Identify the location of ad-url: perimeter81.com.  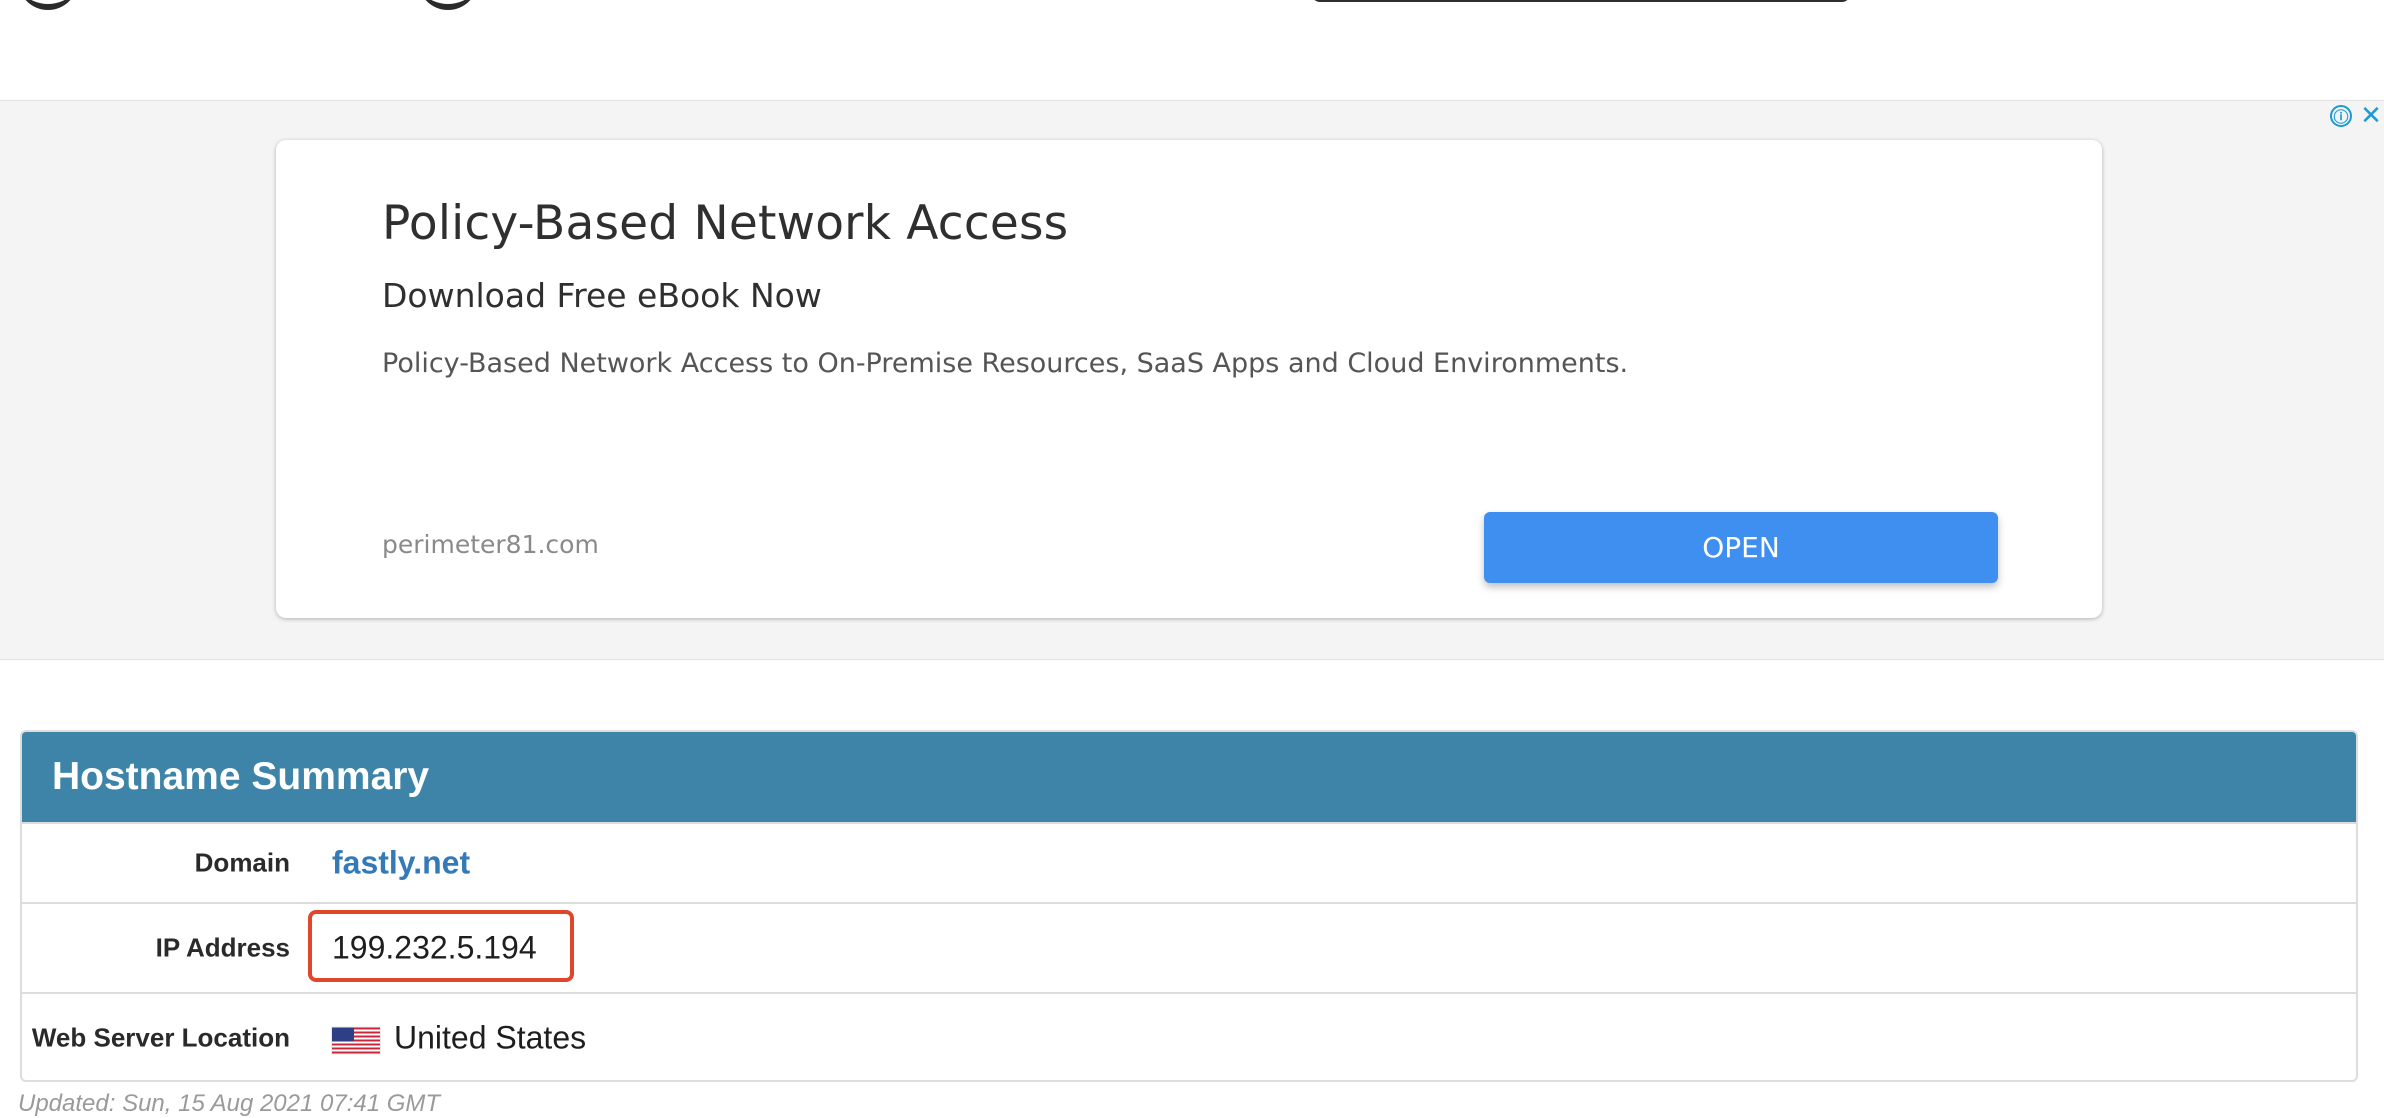
(490, 544).